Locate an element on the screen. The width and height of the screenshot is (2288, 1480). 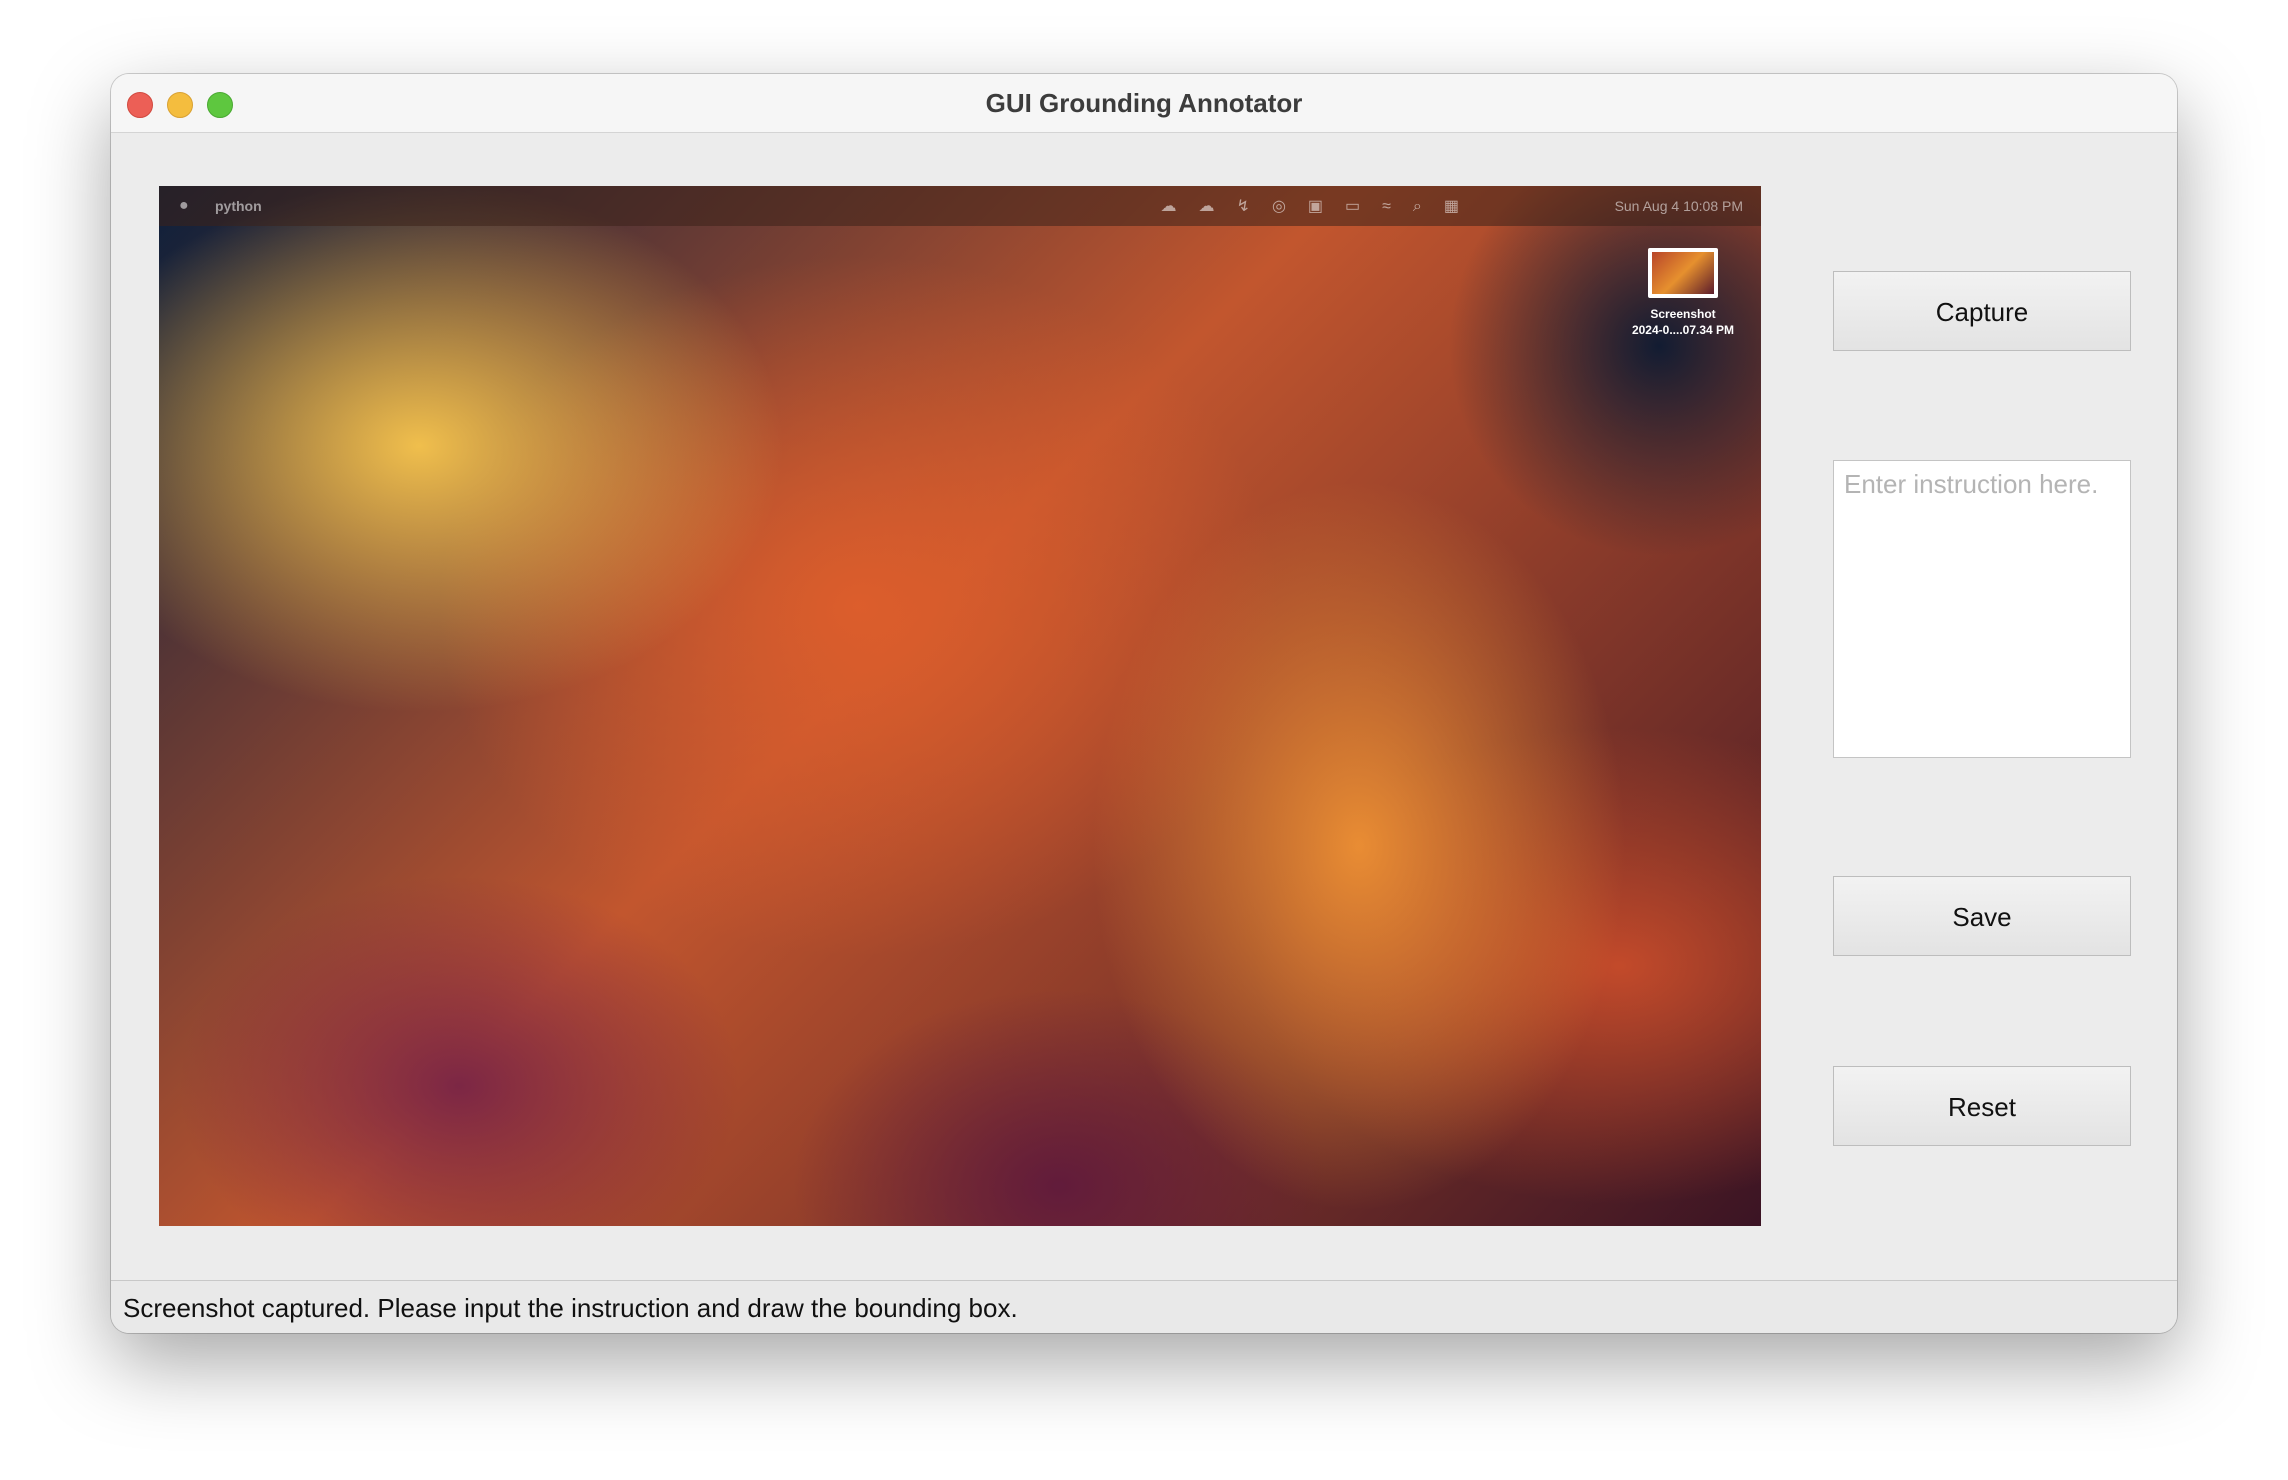
window-title: GUI Grounding Annotator is located at coordinates (1144, 103).